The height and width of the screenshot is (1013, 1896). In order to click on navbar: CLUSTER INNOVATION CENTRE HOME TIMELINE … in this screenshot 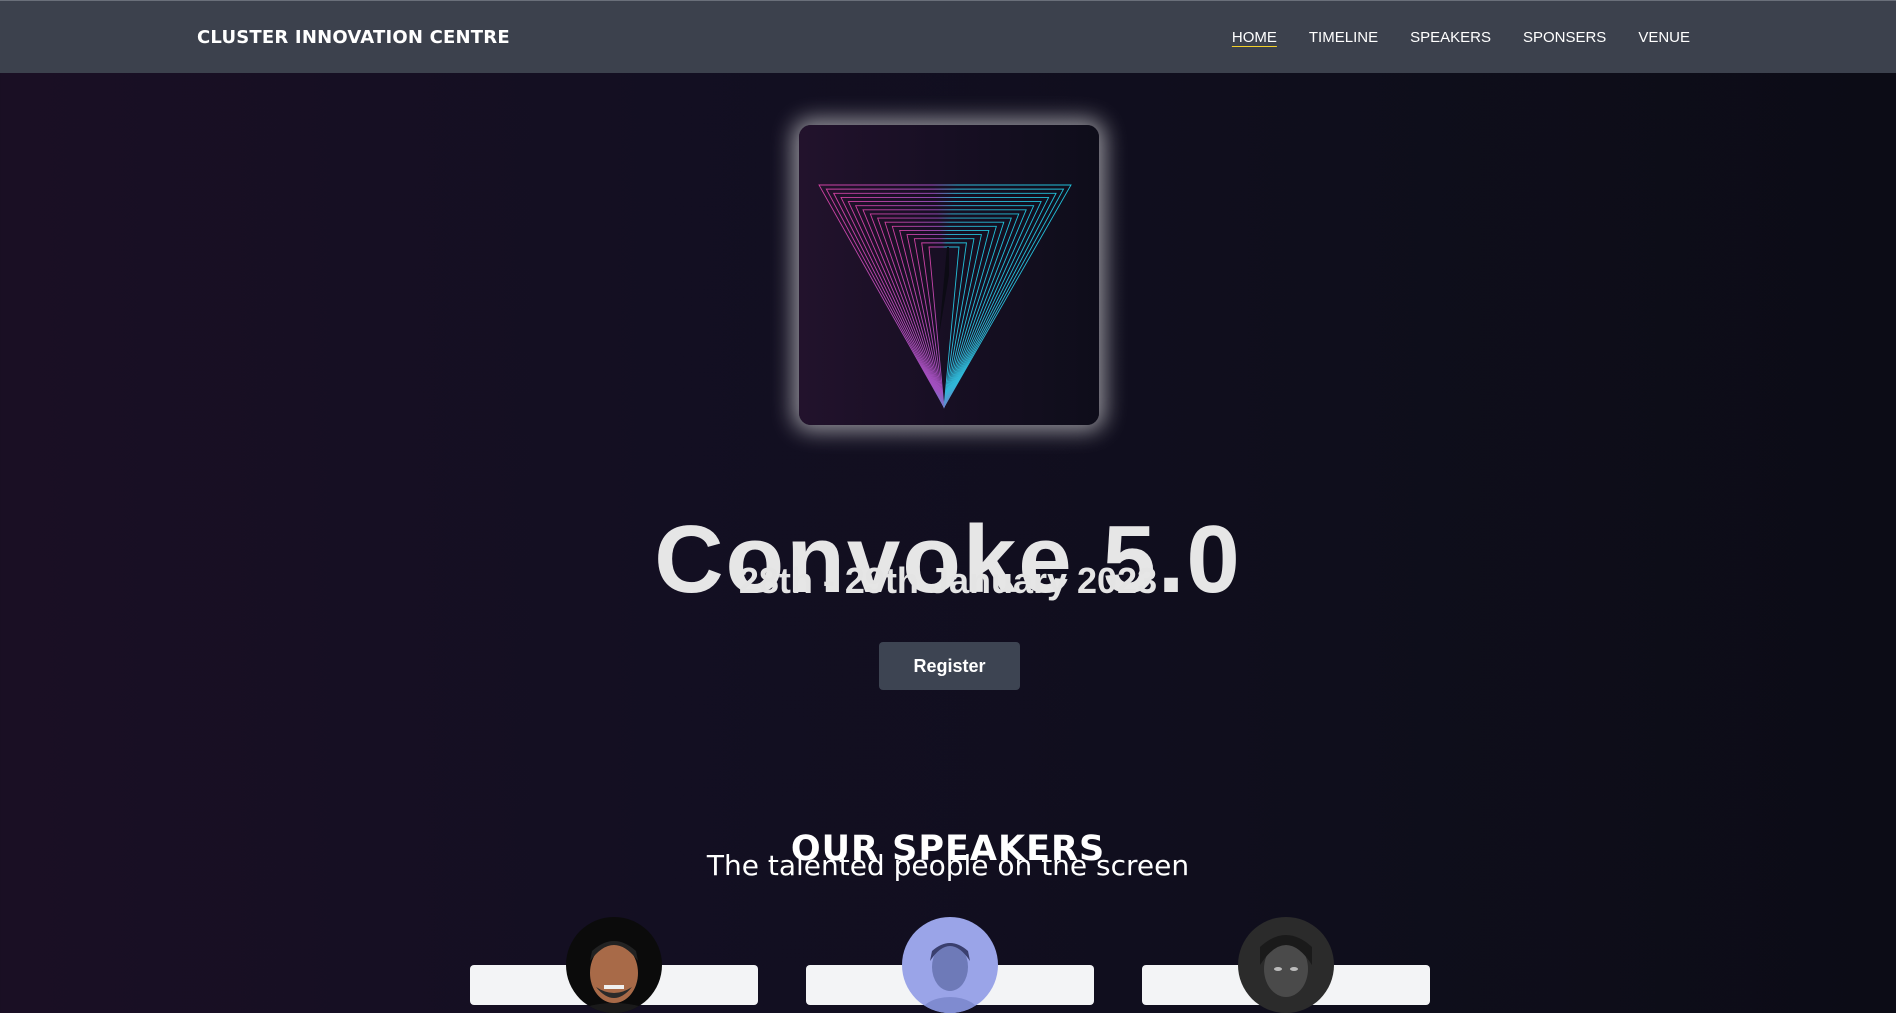, I will do `click(948, 36)`.